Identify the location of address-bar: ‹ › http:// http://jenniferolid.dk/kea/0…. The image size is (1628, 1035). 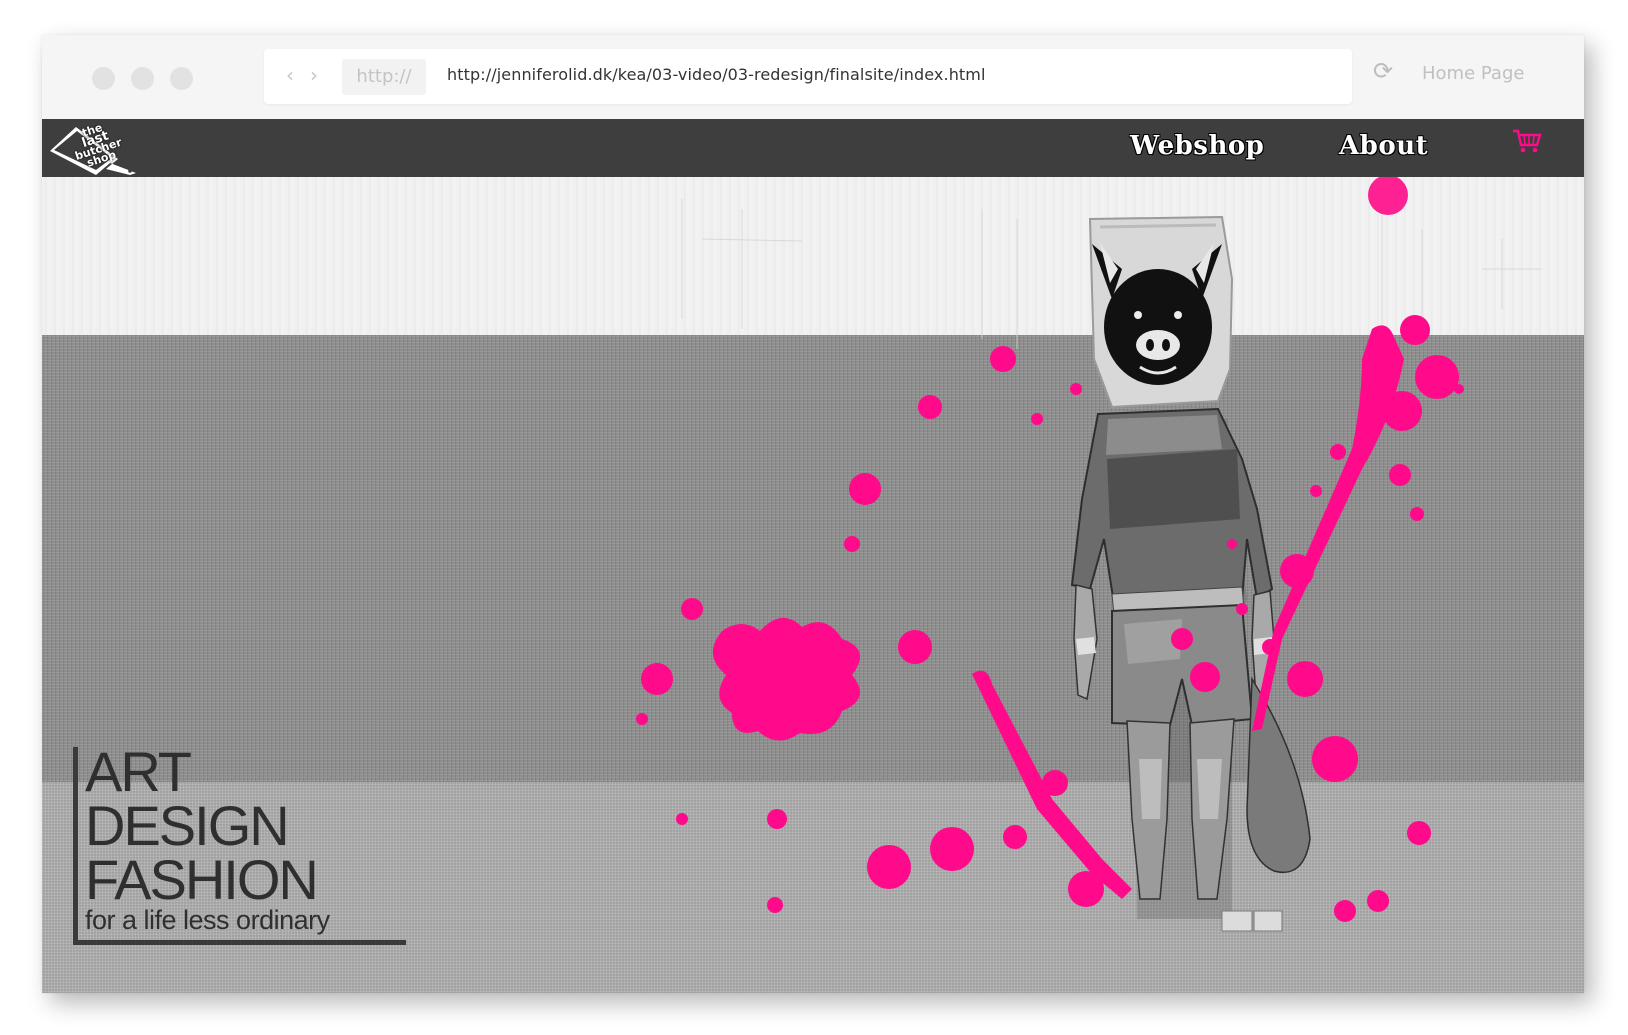
(808, 76).